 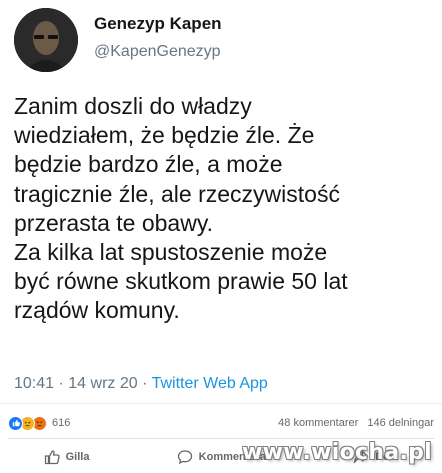 What do you see at coordinates (77, 457) in the screenshot?
I see `like-label: Gilla` at bounding box center [77, 457].